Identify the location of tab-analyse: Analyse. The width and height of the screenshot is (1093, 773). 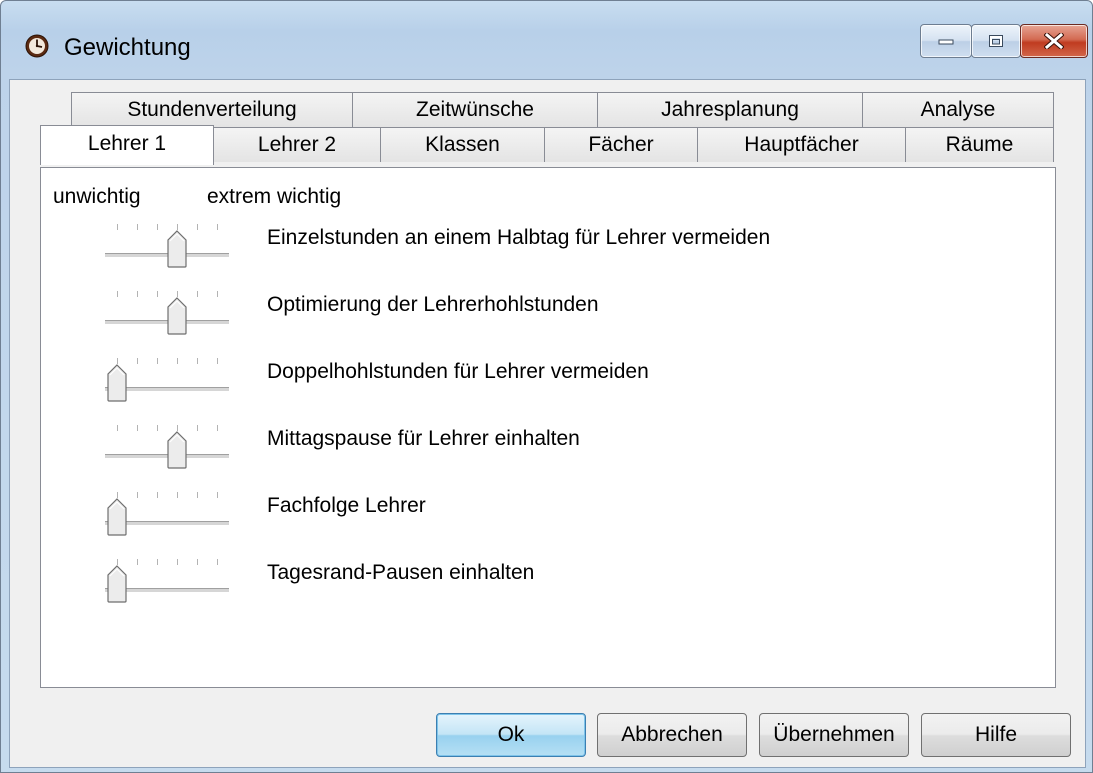
(958, 109).